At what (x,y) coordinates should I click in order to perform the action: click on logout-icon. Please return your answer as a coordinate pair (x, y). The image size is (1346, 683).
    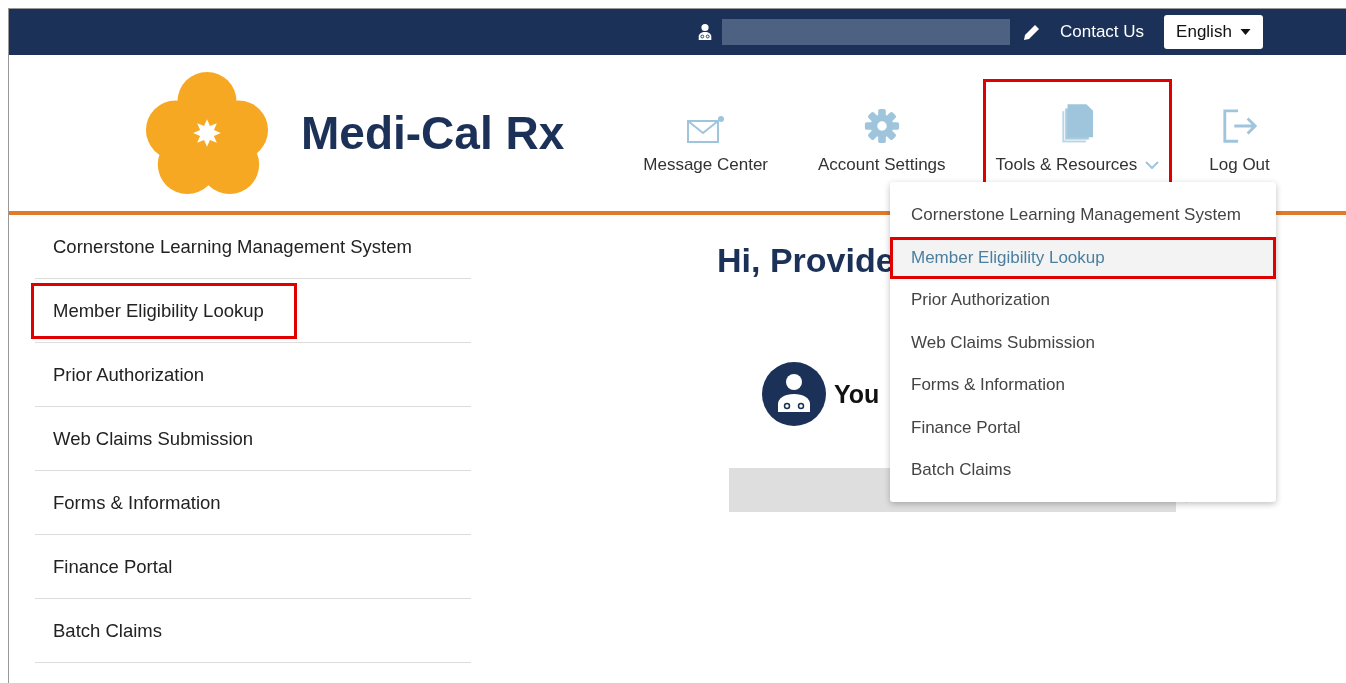
    Looking at the image, I should click on (1239, 125).